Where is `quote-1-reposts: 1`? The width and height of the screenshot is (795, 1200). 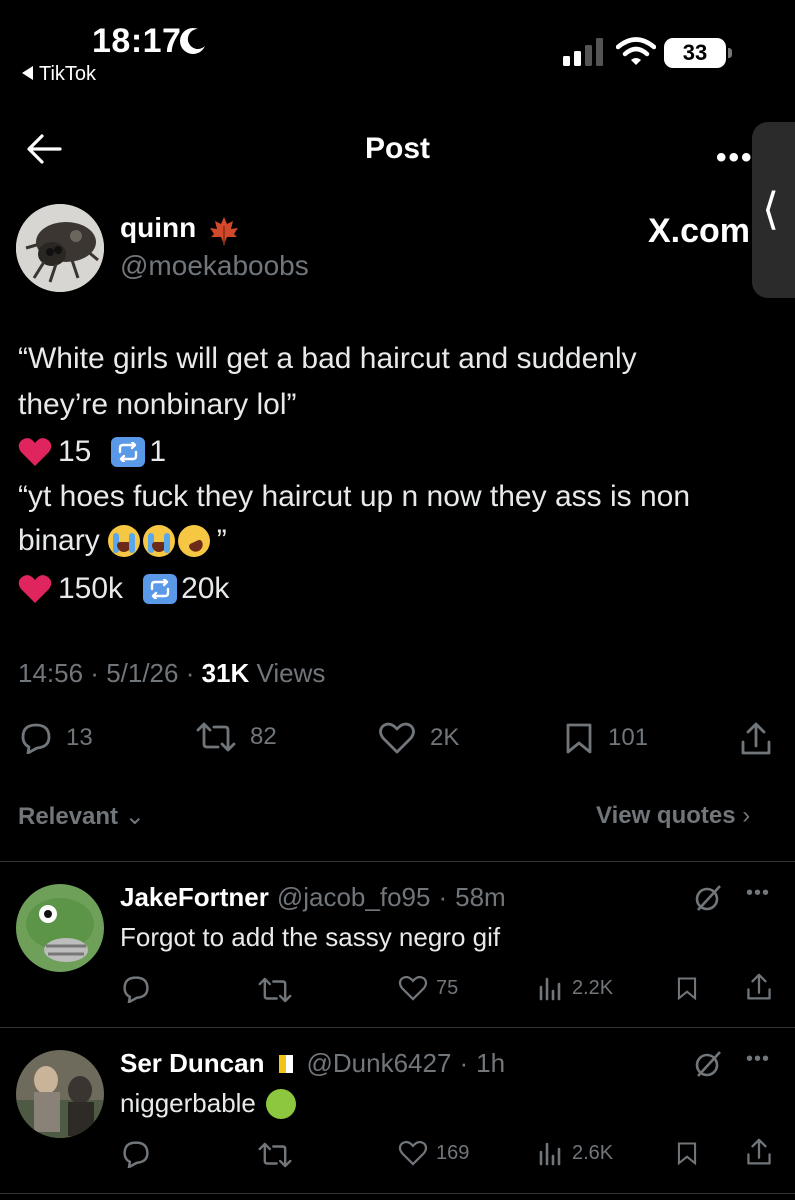
quote-1-reposts: 1 is located at coordinates (158, 451).